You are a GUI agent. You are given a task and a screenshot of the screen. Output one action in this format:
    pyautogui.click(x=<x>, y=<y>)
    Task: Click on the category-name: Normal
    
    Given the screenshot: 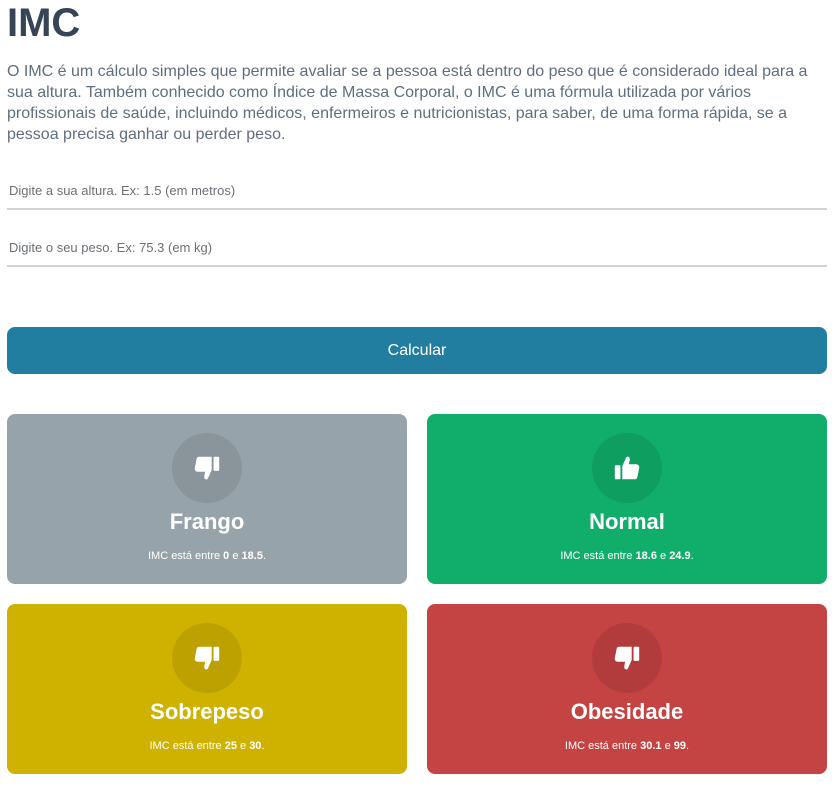 What is the action you would take?
    pyautogui.click(x=627, y=521)
    